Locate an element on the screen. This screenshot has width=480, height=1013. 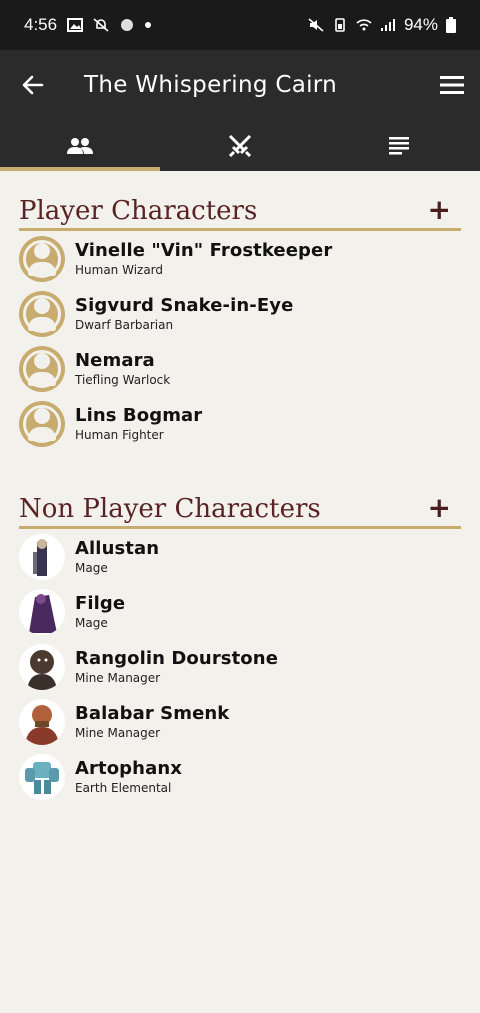
tab-characters is located at coordinates (80, 145).